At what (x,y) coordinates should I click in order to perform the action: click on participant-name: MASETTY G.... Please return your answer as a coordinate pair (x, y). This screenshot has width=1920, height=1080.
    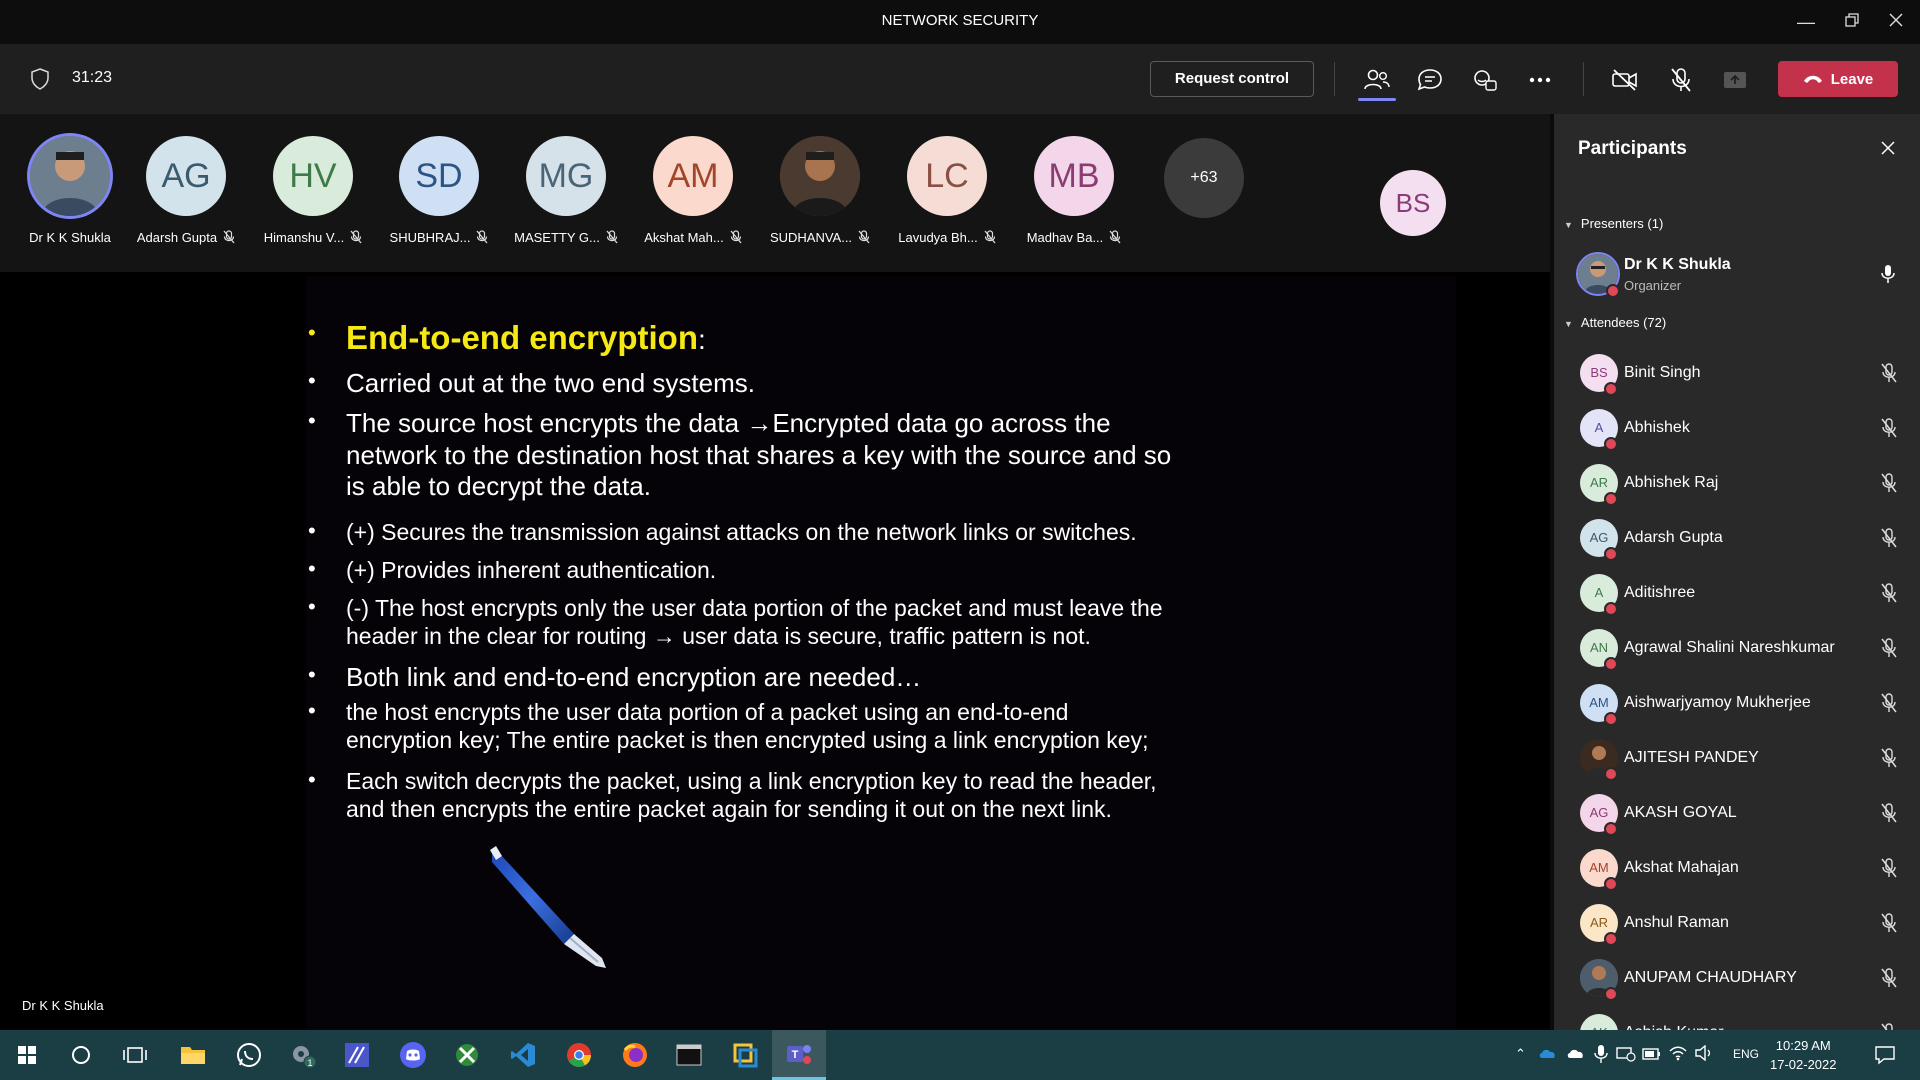
    Looking at the image, I should click on (566, 238).